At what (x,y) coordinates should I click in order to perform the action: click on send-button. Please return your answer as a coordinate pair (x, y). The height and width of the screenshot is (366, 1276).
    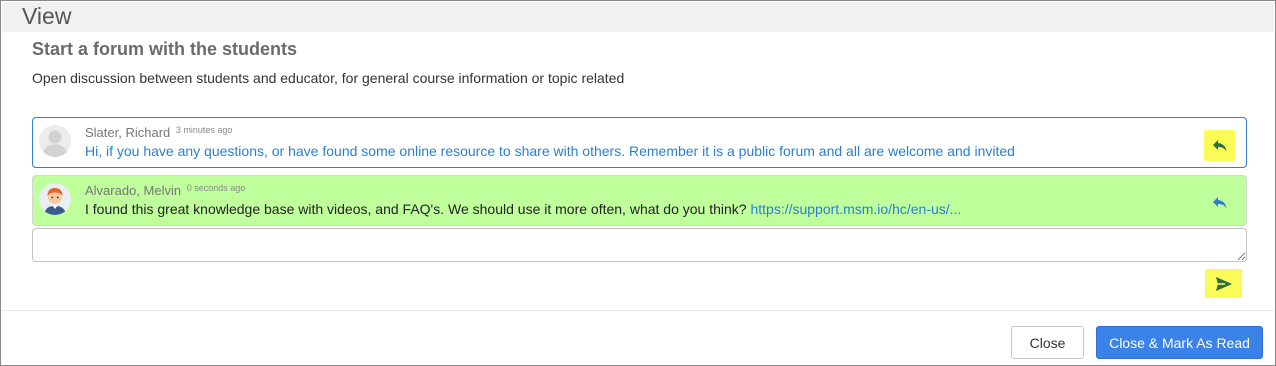
    Looking at the image, I should click on (1223, 283).